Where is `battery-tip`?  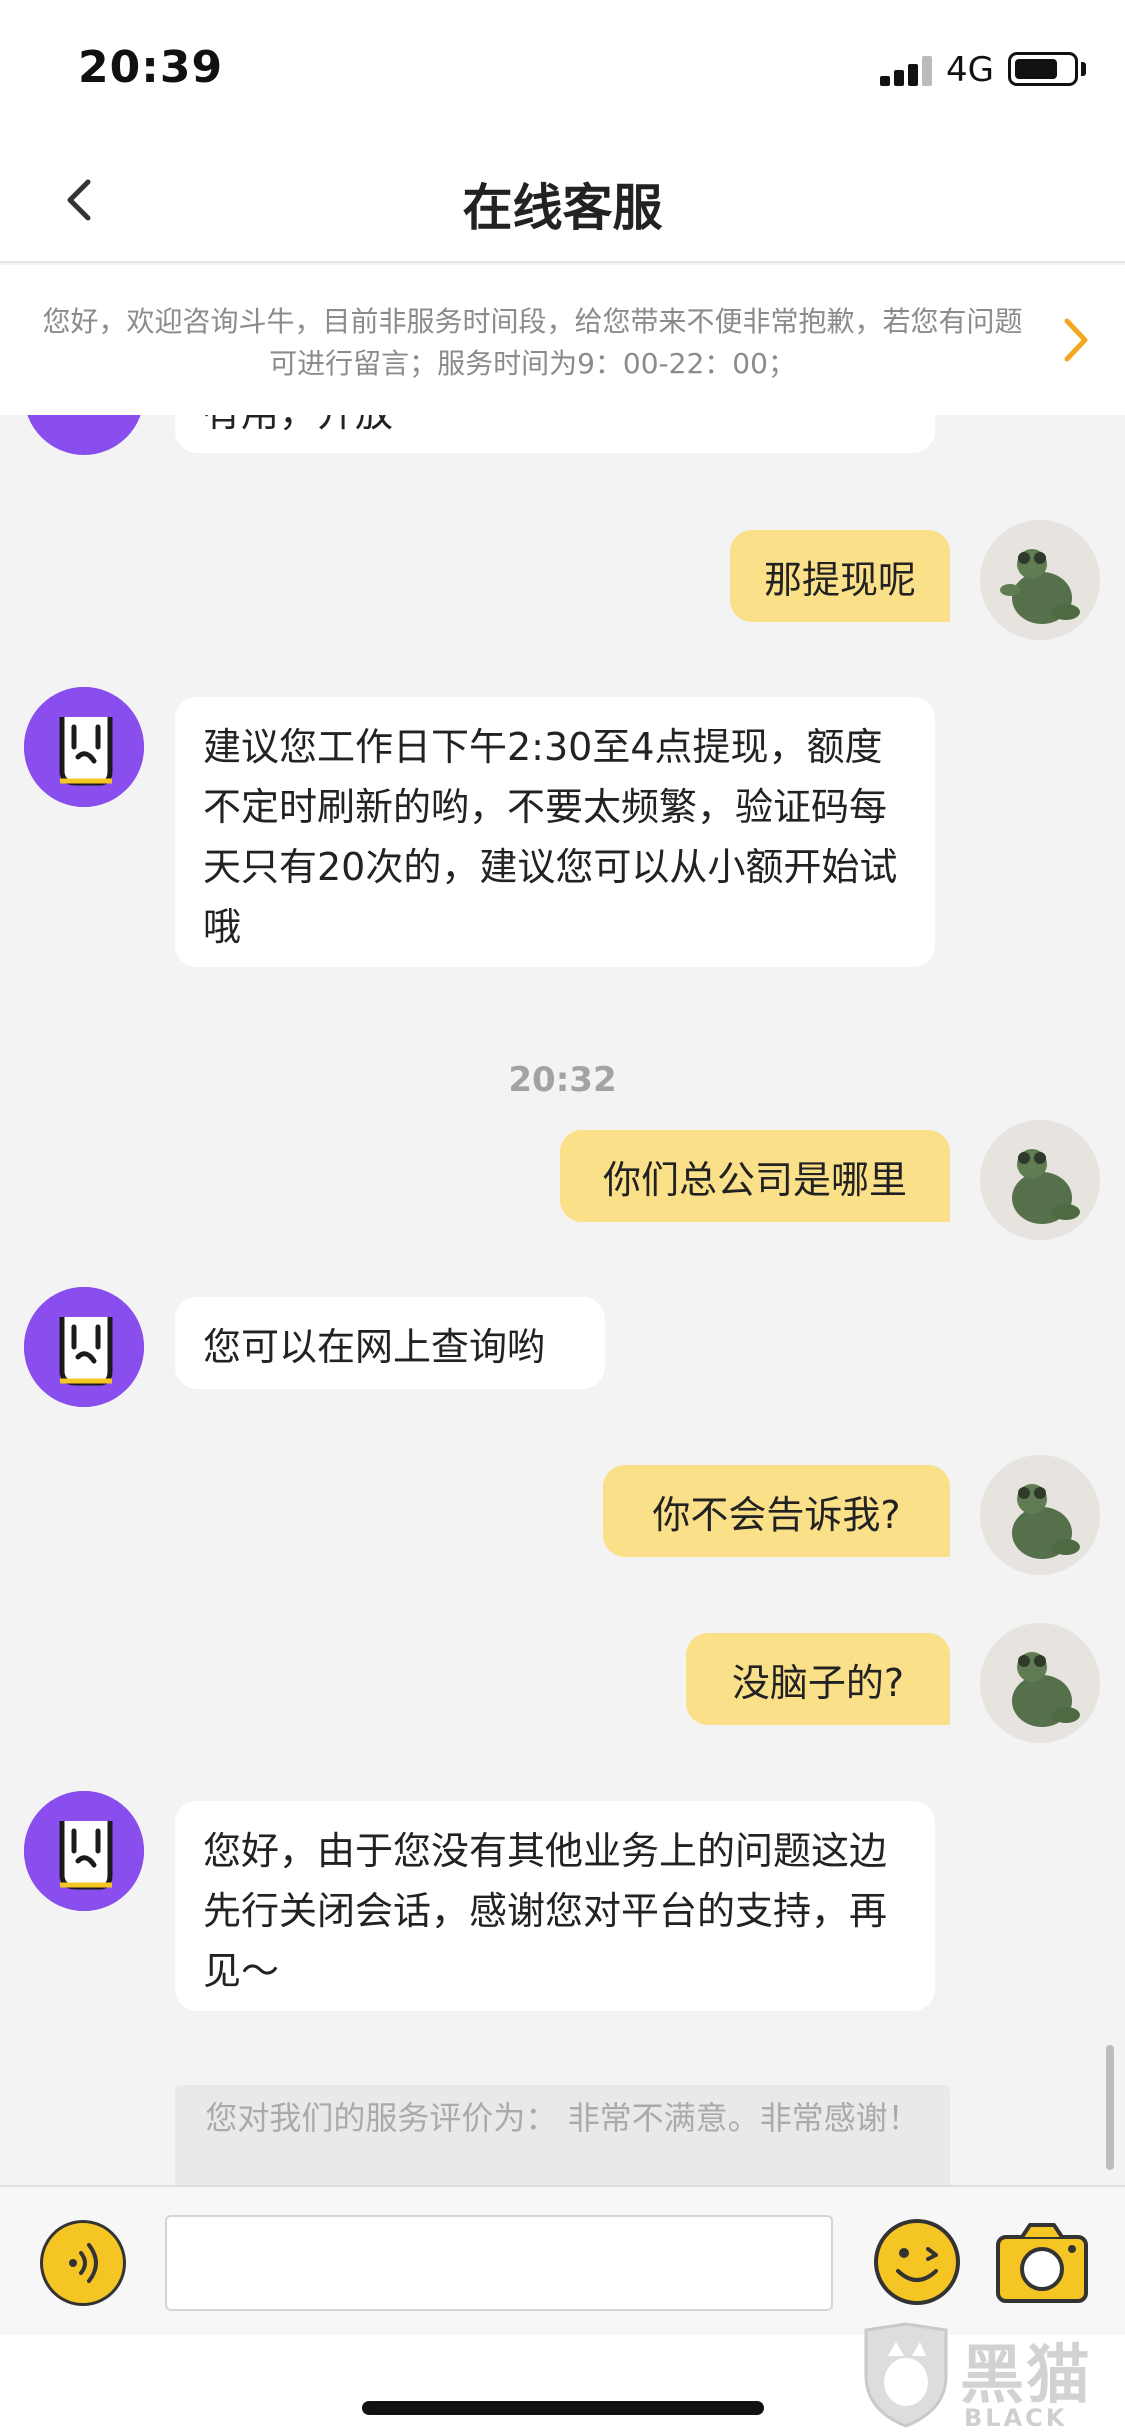
battery-tip is located at coordinates (1083, 69).